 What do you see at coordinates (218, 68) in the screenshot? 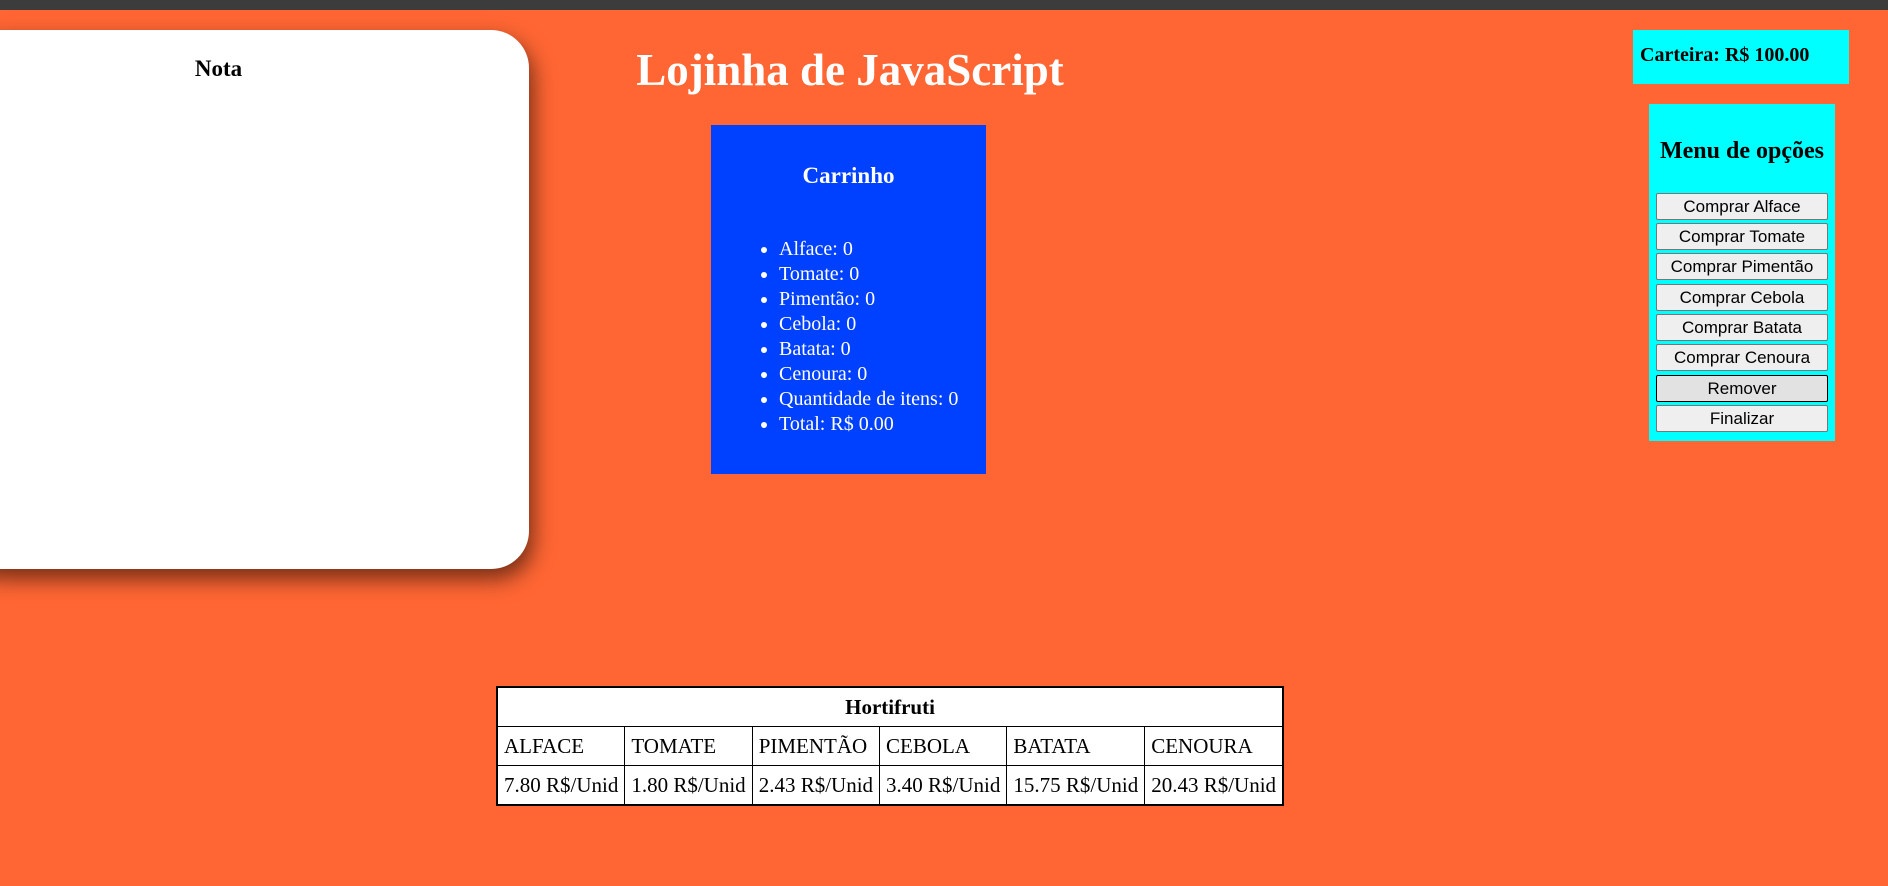
I see `nota-title: Nota` at bounding box center [218, 68].